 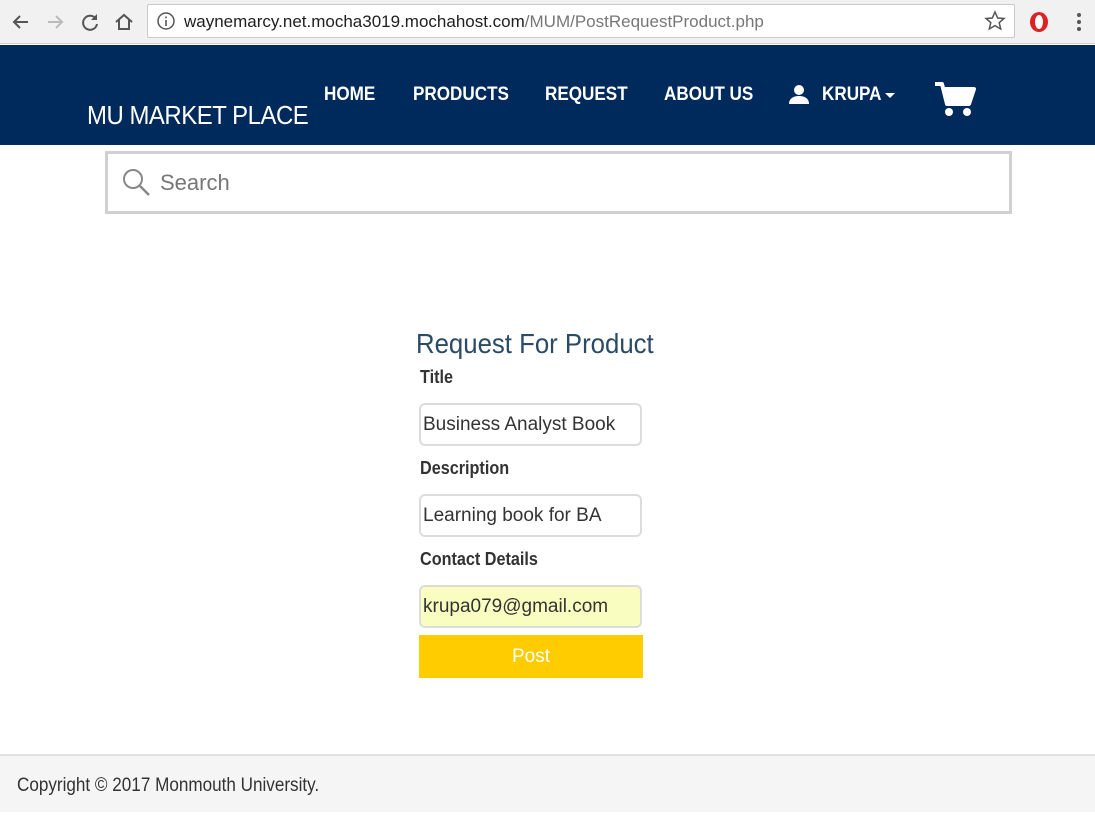 What do you see at coordinates (461, 95) in the screenshot?
I see `nav-products: PRODUCTS` at bounding box center [461, 95].